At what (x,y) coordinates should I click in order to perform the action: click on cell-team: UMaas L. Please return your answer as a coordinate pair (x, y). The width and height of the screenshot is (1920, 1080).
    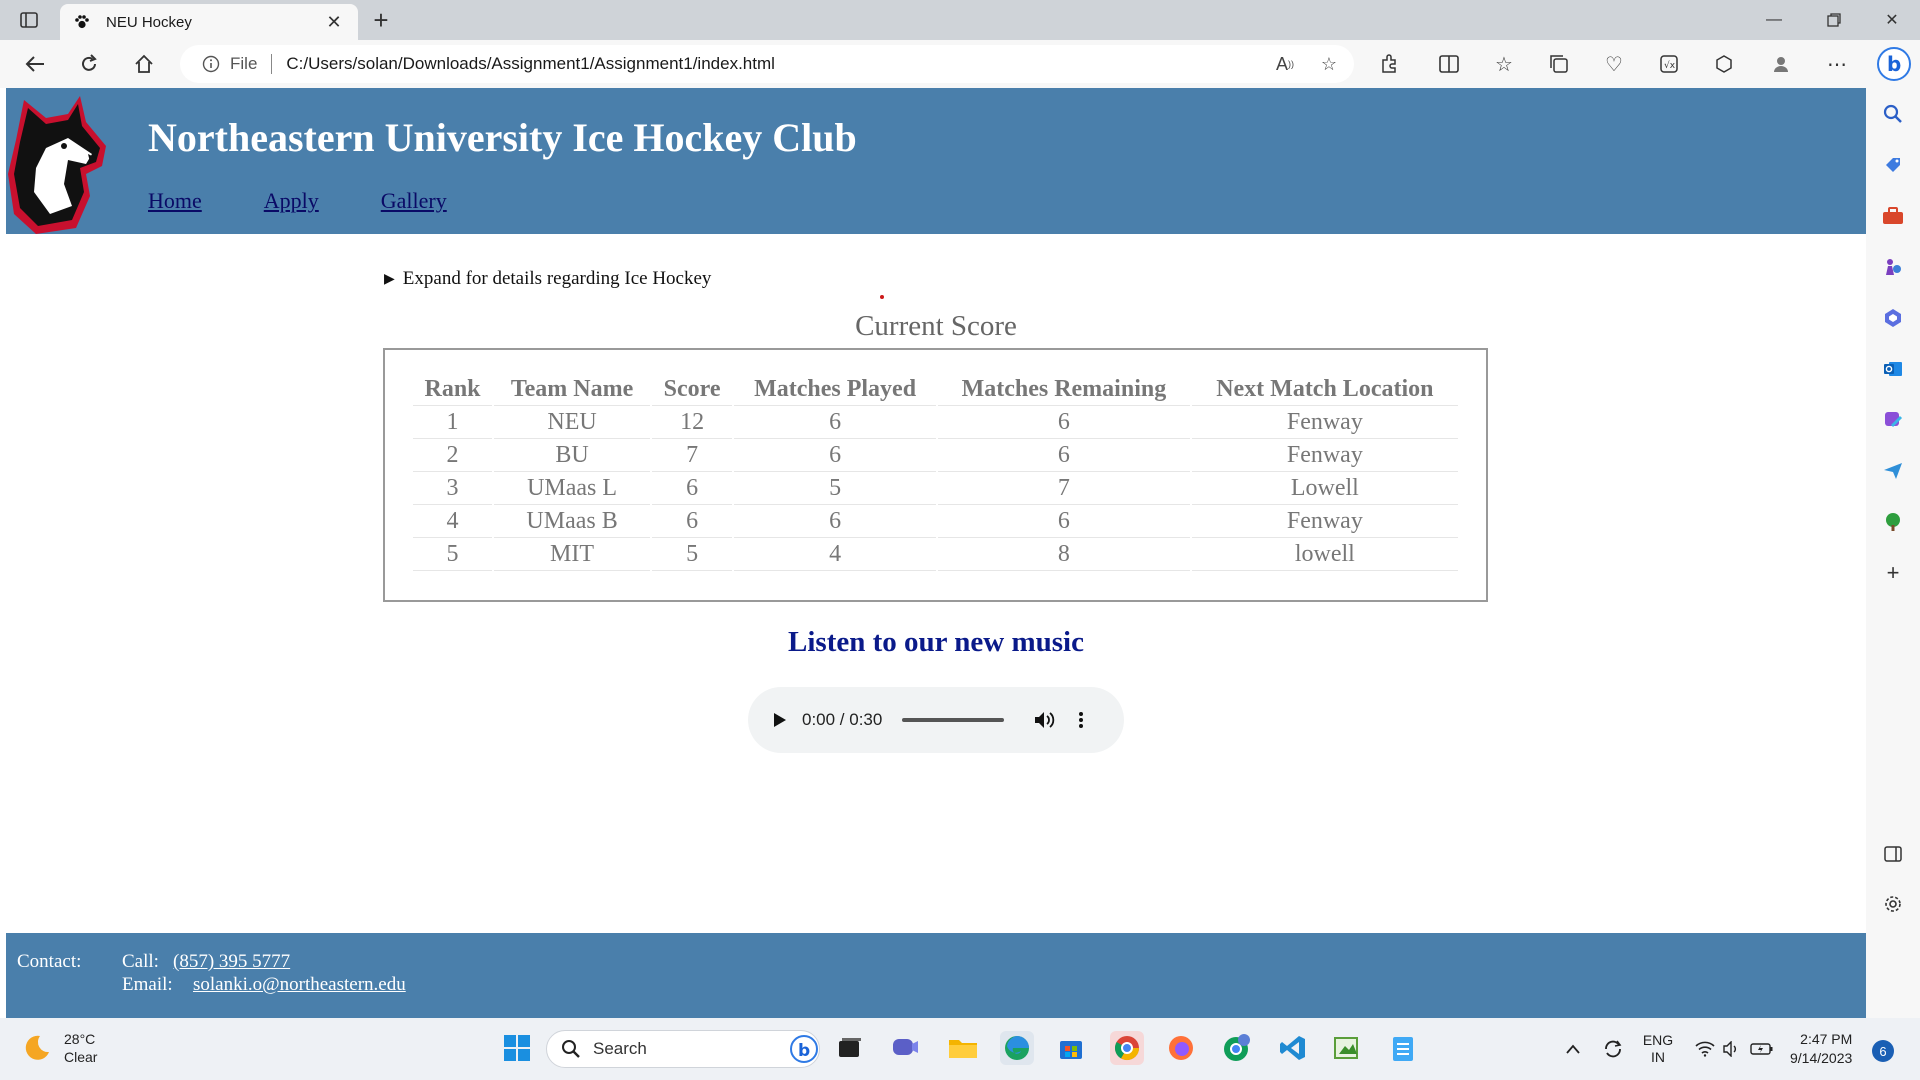
    Looking at the image, I should click on (572, 489).